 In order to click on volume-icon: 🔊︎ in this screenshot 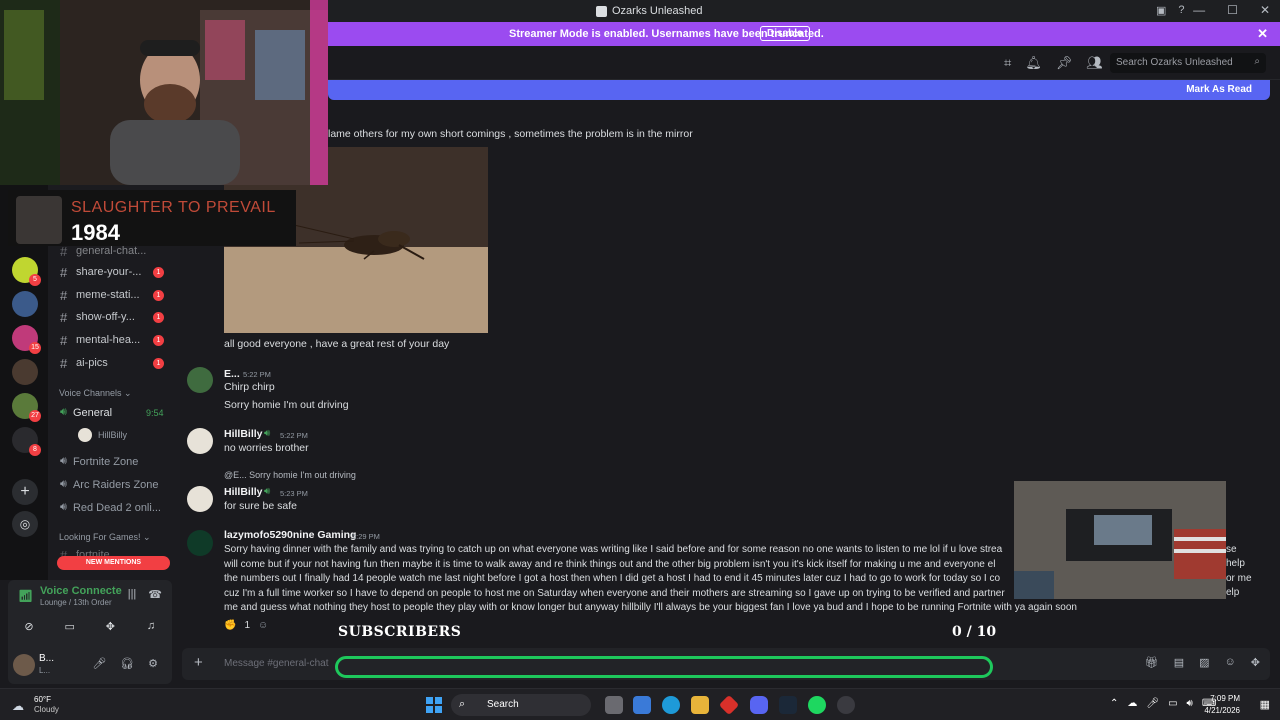, I will do `click(1190, 703)`.